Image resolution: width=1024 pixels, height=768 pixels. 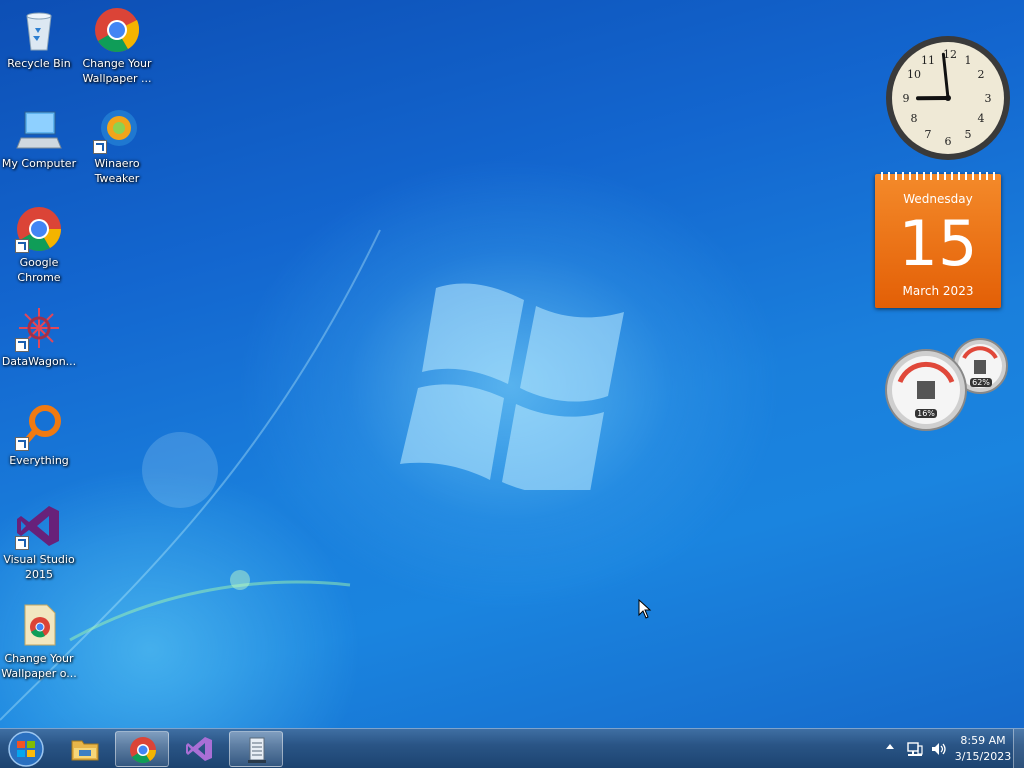 I want to click on taskbar-file-explorer-button, so click(x=85, y=749).